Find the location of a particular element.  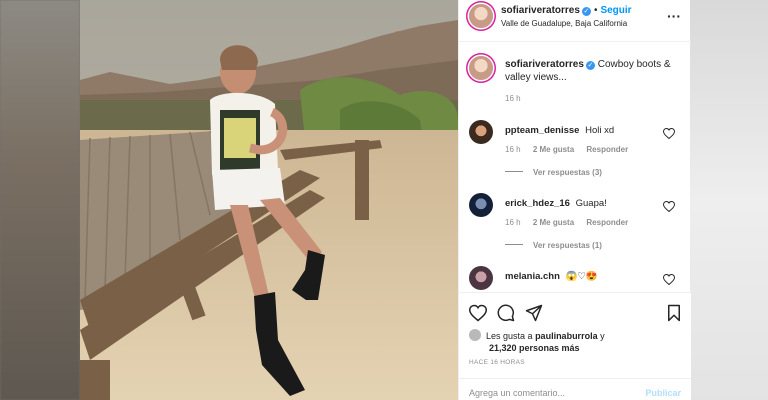

comment-item: melania.chn 😱♡😍 is located at coordinates (575, 279).